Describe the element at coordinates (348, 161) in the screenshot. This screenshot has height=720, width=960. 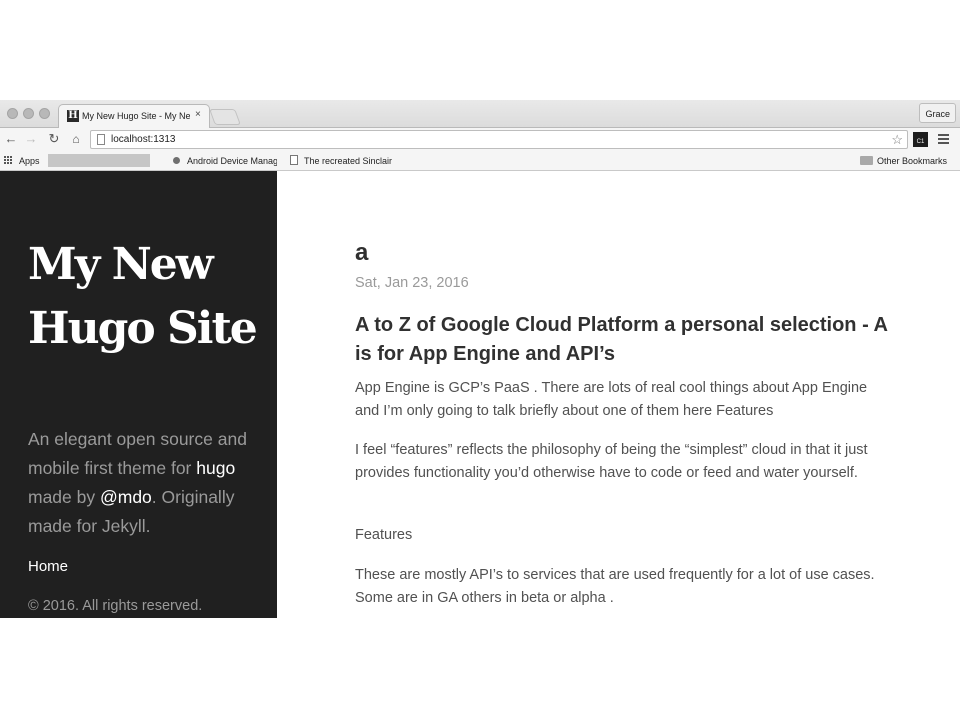
I see `bookmark-recreated-sinclair: The recreated Sinclair` at that location.